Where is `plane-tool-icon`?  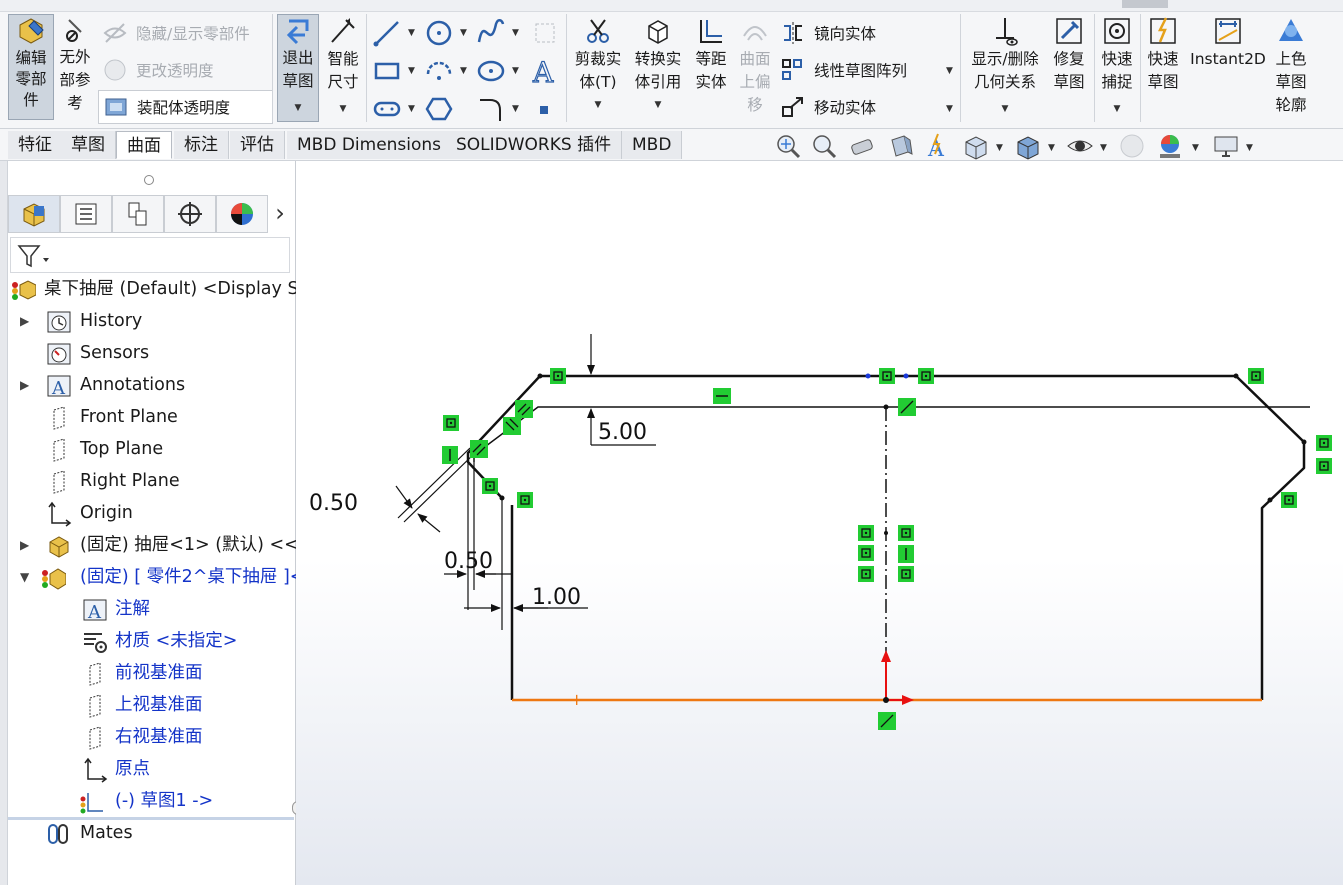
plane-tool-icon is located at coordinates (545, 33).